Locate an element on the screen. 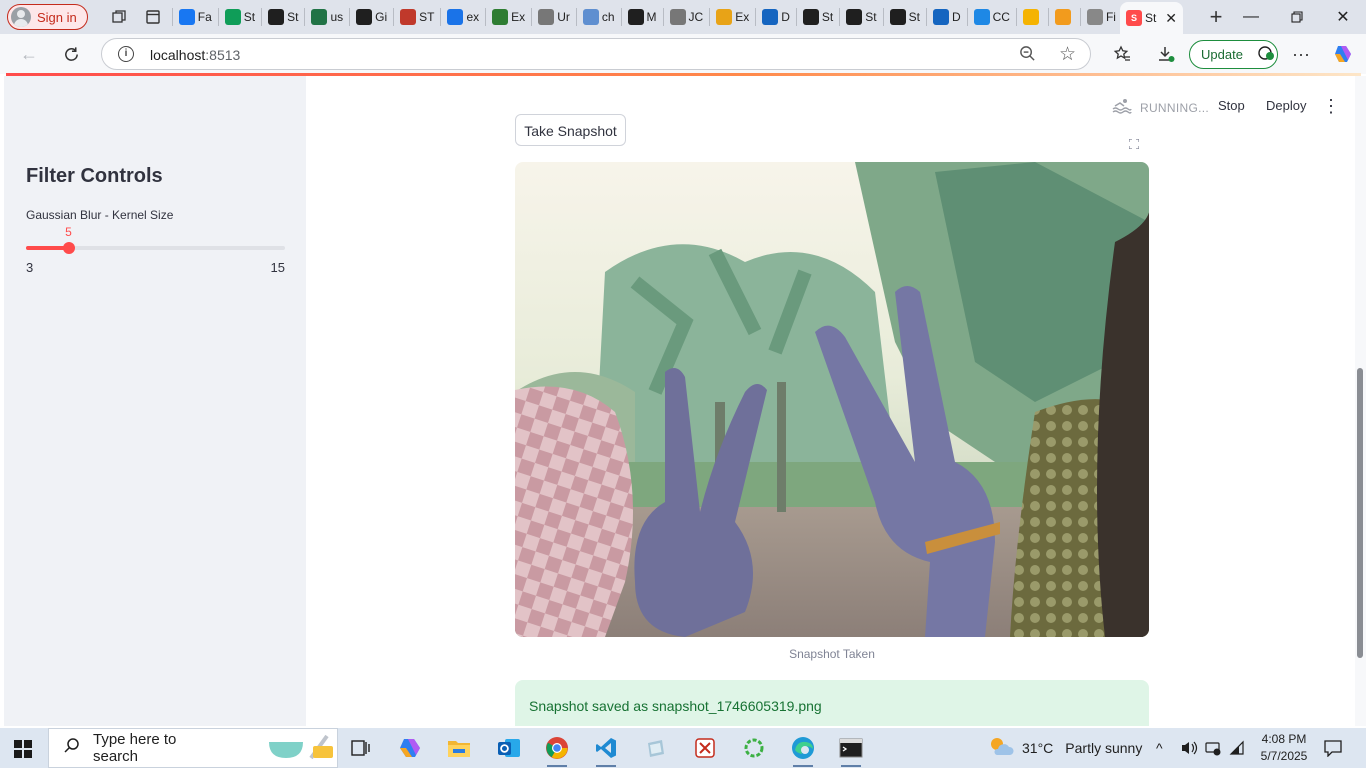  update-button: Update is located at coordinates (1233, 54).